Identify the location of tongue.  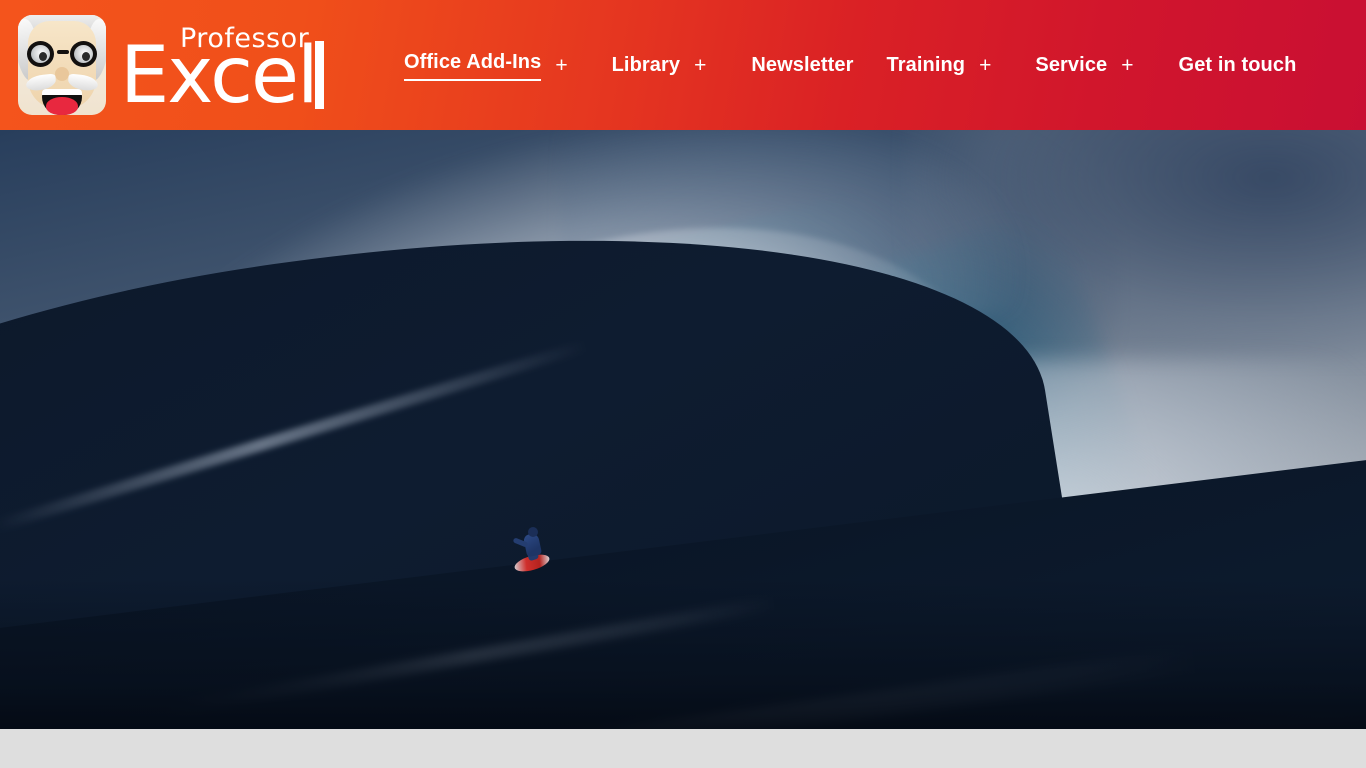
(62, 106).